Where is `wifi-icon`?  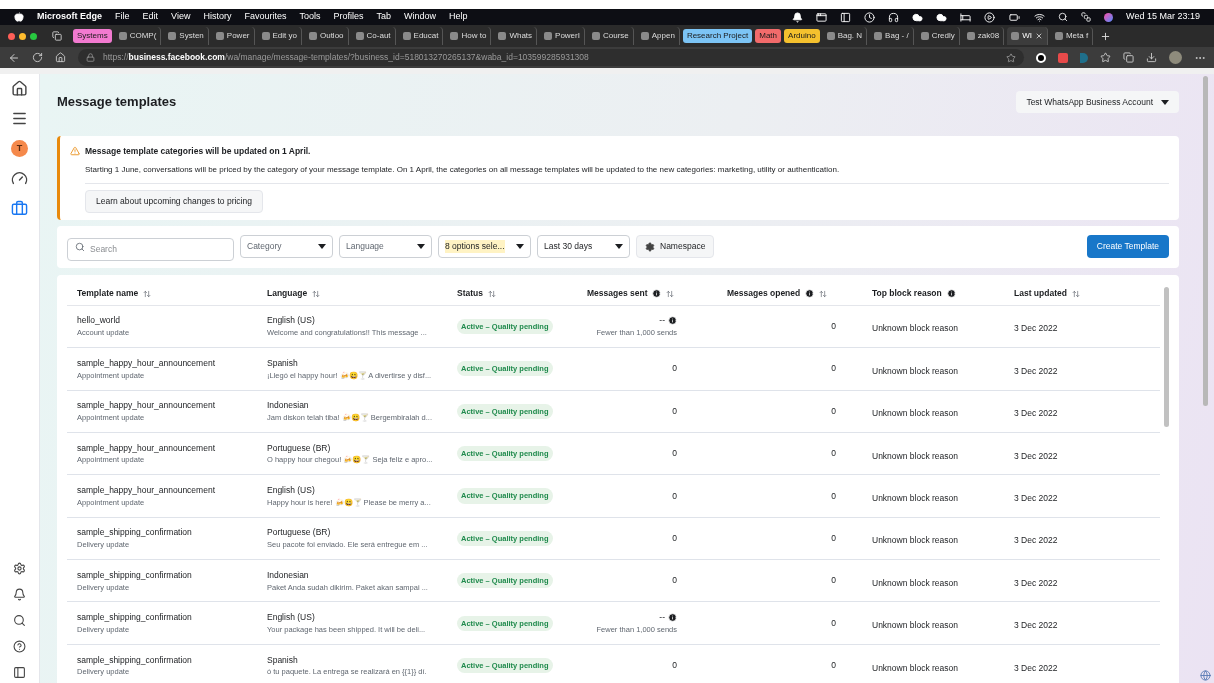 wifi-icon is located at coordinates (1040, 17).